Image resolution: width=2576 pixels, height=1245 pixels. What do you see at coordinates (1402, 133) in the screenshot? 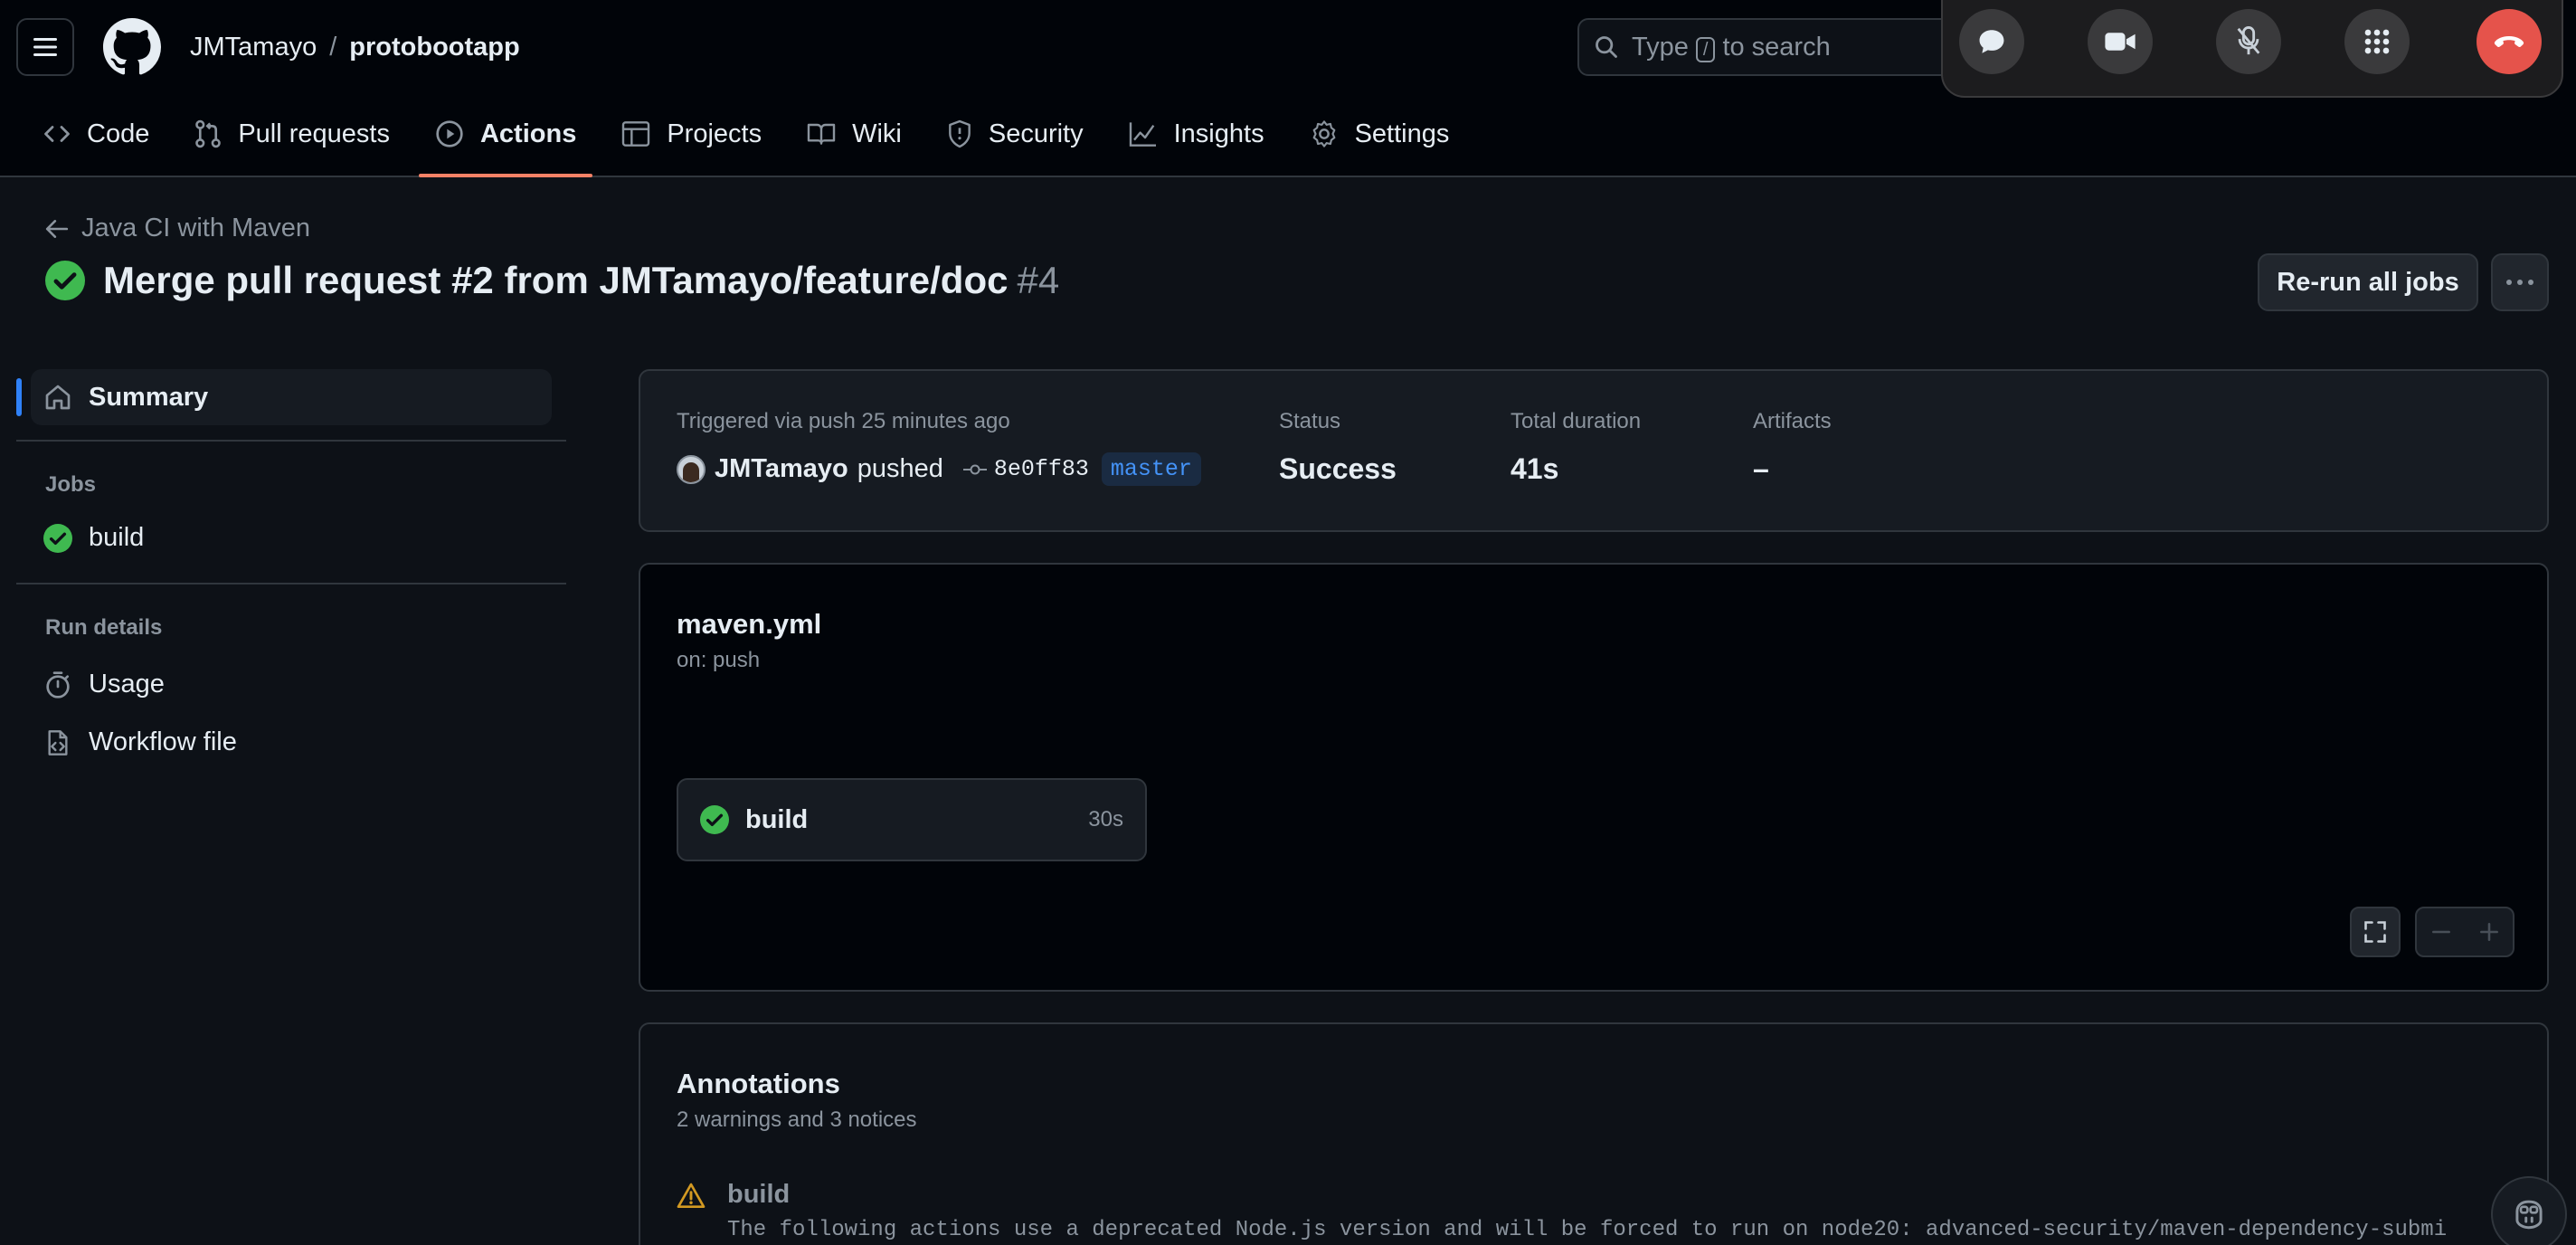
I see `tab-label: Settings` at bounding box center [1402, 133].